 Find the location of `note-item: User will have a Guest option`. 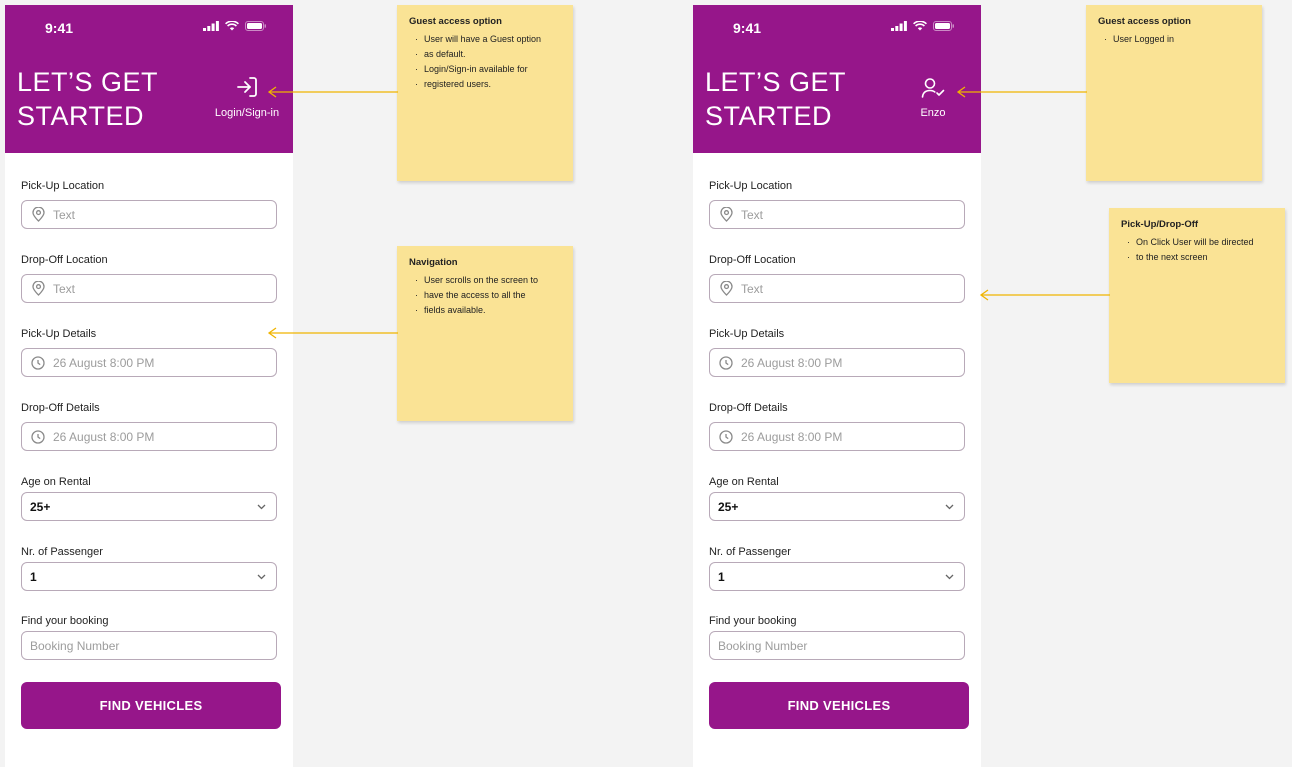

note-item: User will have a Guest option is located at coordinates (485, 39).